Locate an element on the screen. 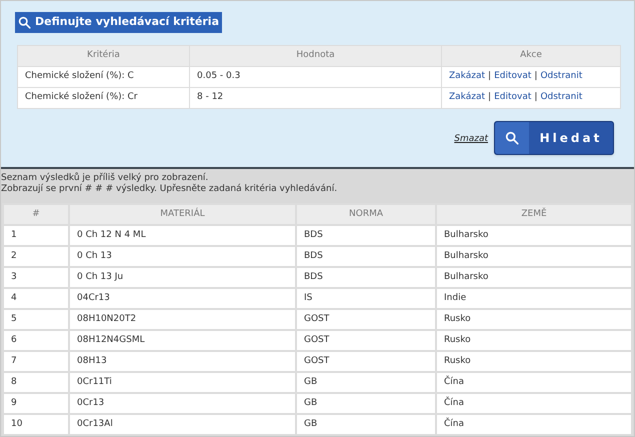  table-cell: 5 is located at coordinates (36, 319).